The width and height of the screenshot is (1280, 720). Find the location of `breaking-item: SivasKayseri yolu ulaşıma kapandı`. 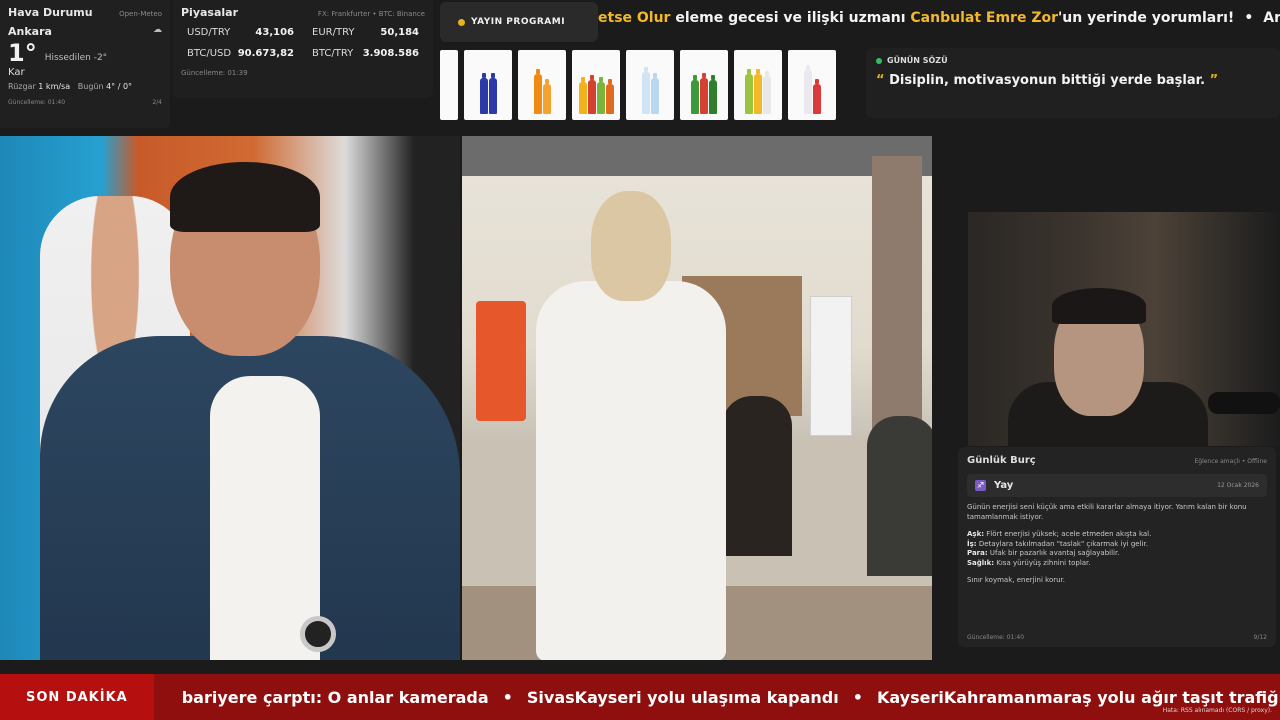

breaking-item: SivasKayseri yolu ulaşıma kapandı is located at coordinates (682, 697).